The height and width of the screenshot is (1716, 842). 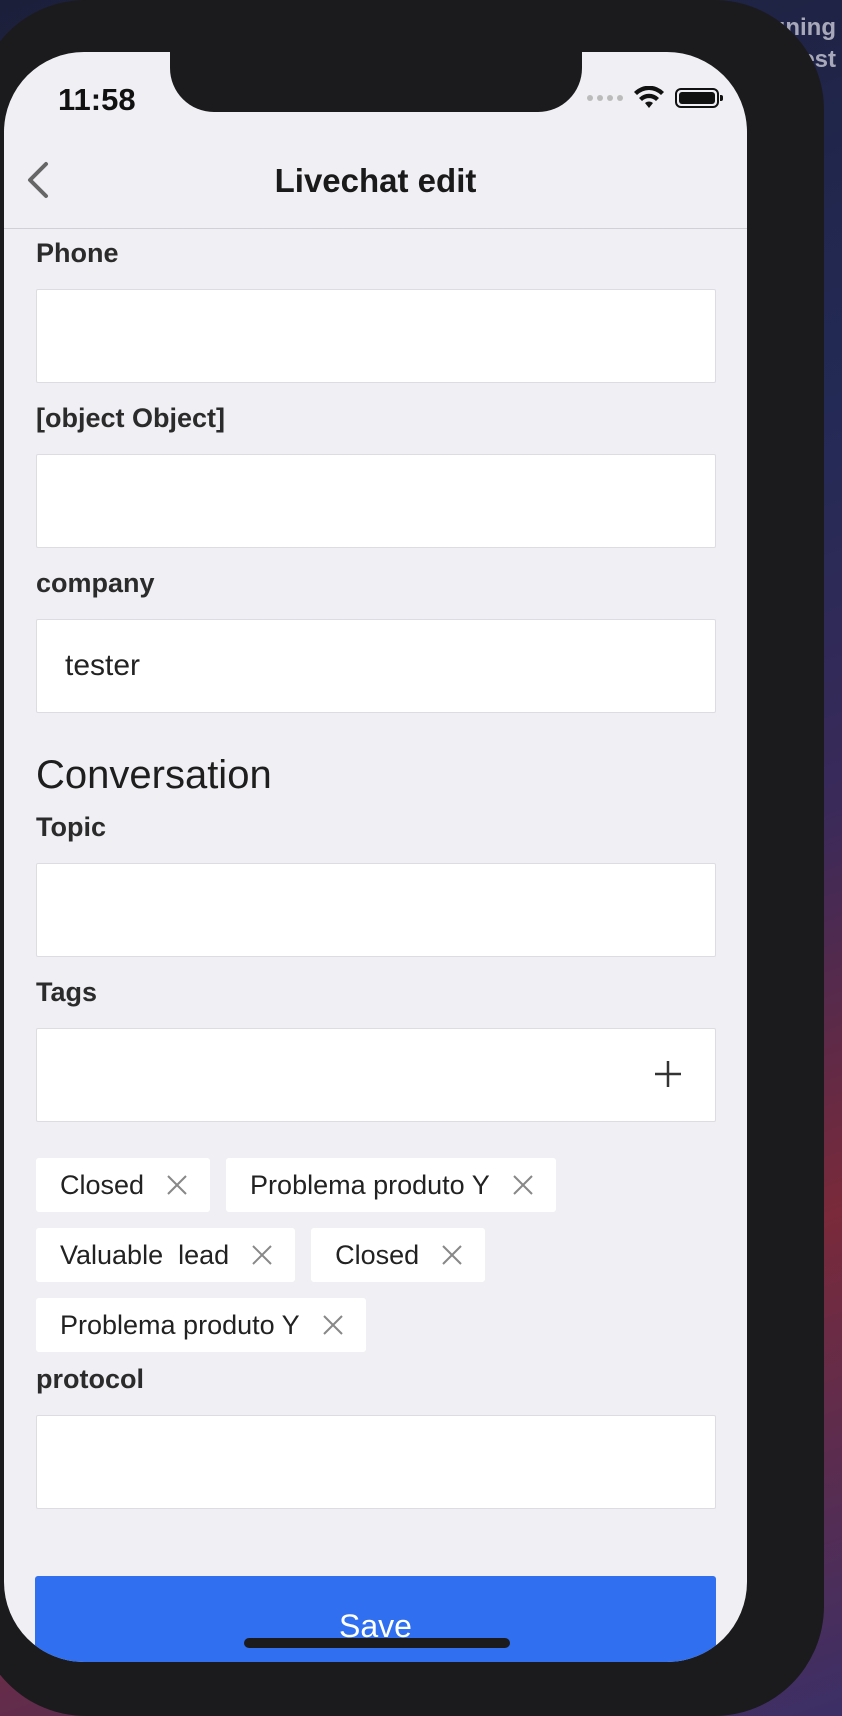 What do you see at coordinates (376, 1075) in the screenshot?
I see `tags-input` at bounding box center [376, 1075].